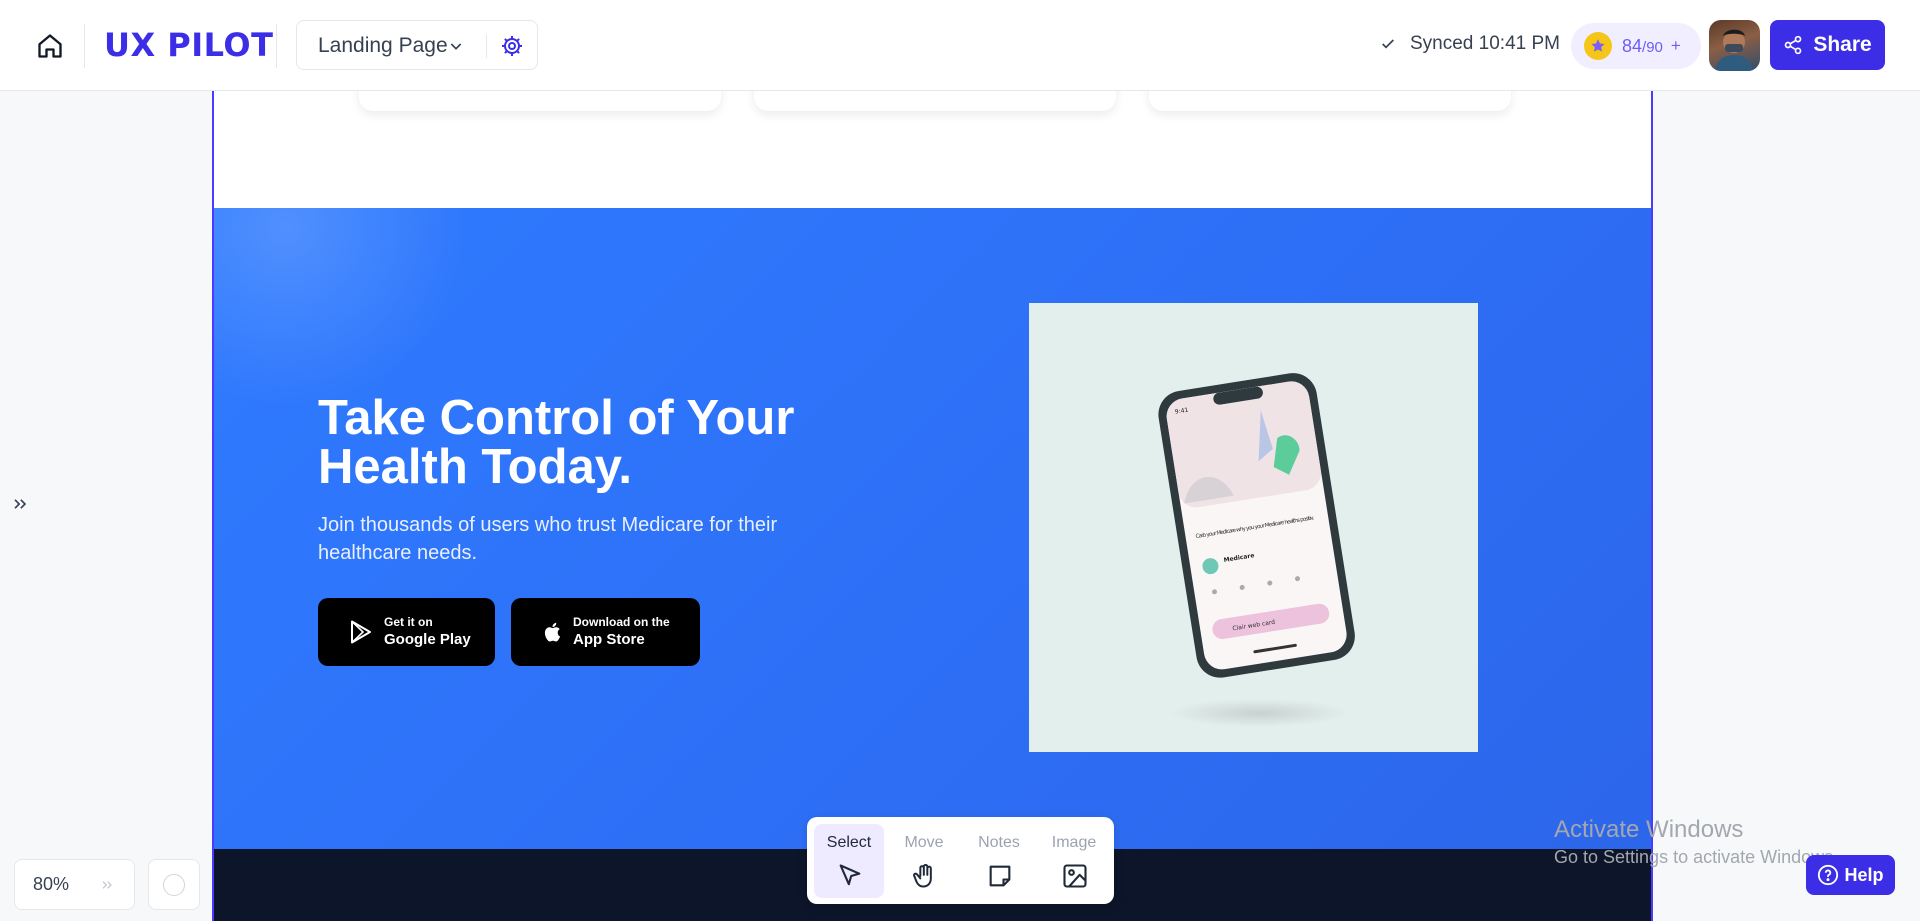 The width and height of the screenshot is (1920, 921). Describe the element at coordinates (408, 622) in the screenshot. I see `google-play-small: Get it on` at that location.